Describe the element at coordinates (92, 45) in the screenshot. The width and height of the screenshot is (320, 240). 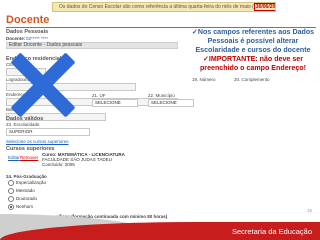
I see `edit-docente-bar: Editar Docente - Dados pessoais` at that location.